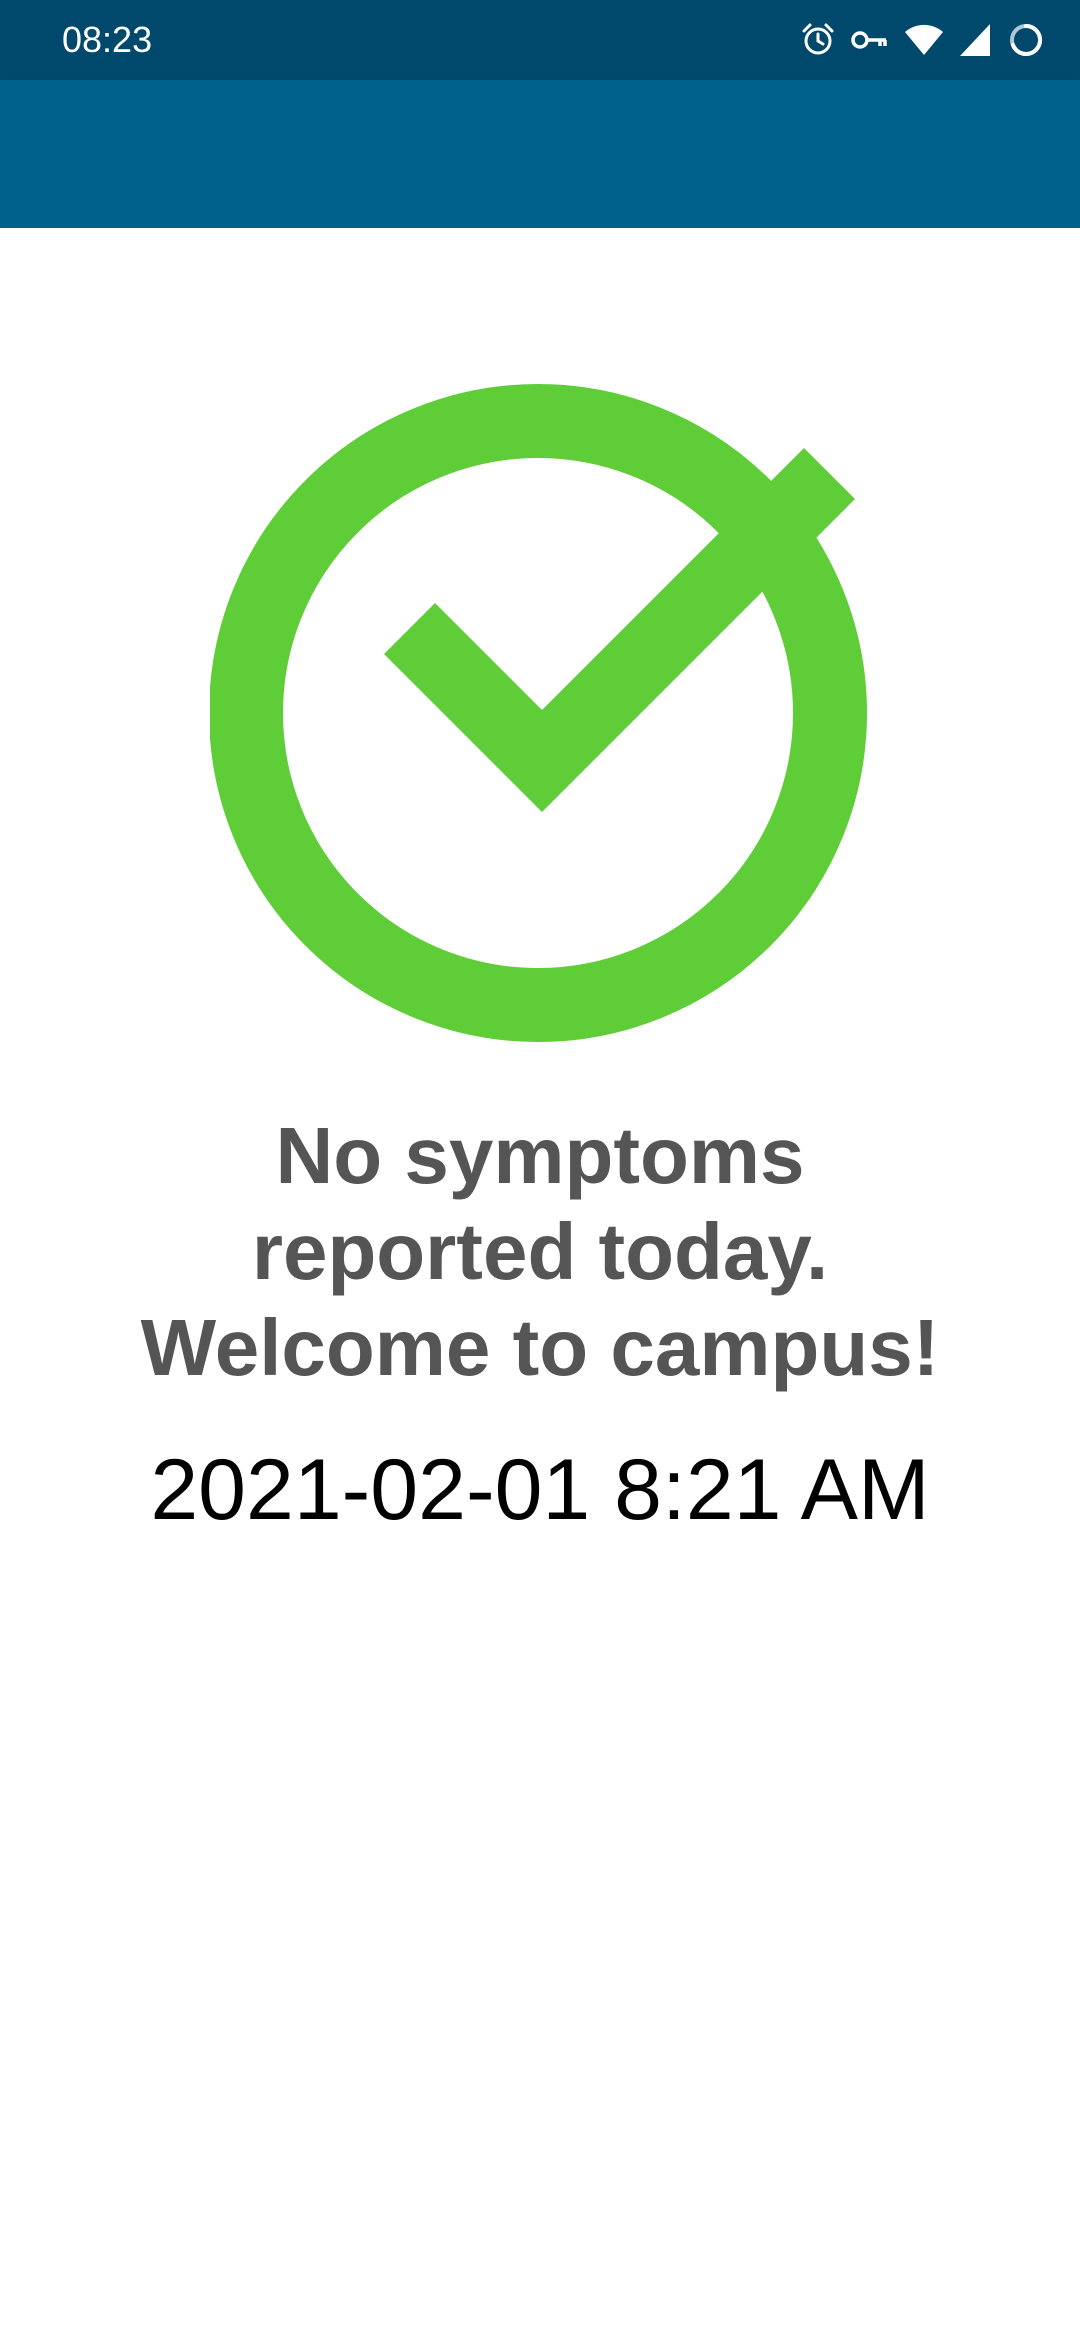 This screenshot has width=1080, height=2340. Describe the element at coordinates (540, 40) in the screenshot. I see `status-bar: 08:23` at that location.